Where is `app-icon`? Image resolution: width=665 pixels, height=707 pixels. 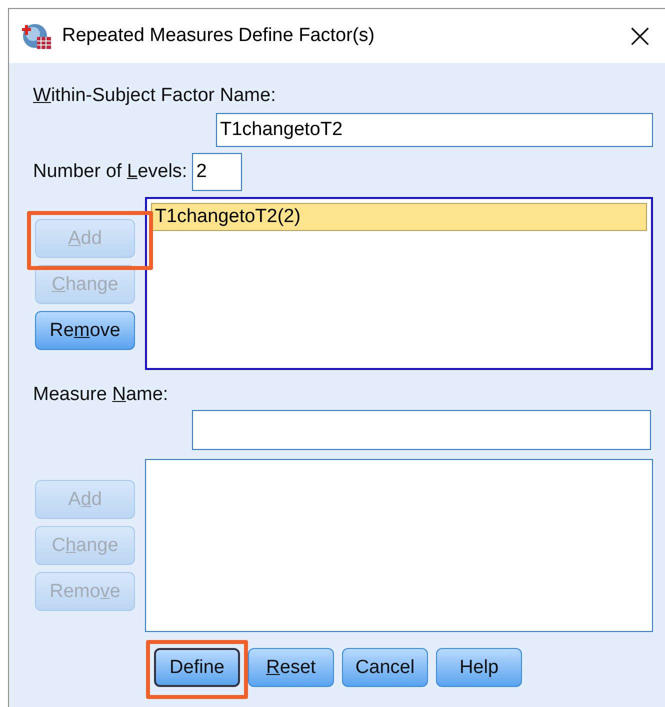 app-icon is located at coordinates (37, 36).